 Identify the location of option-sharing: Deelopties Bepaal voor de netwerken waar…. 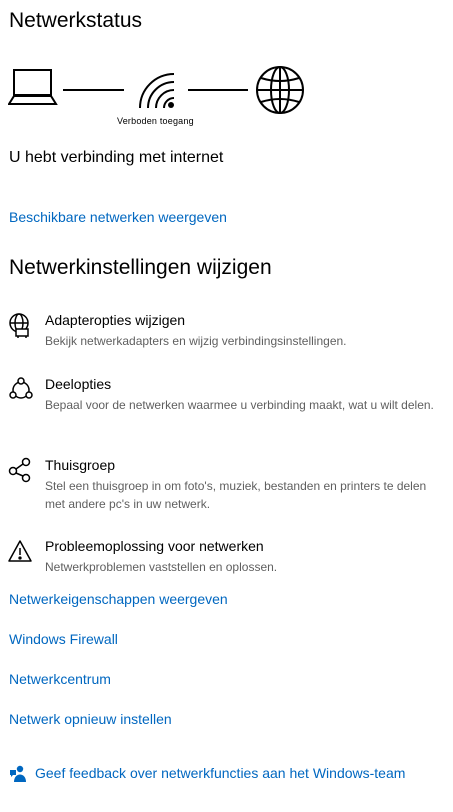
(226, 404).